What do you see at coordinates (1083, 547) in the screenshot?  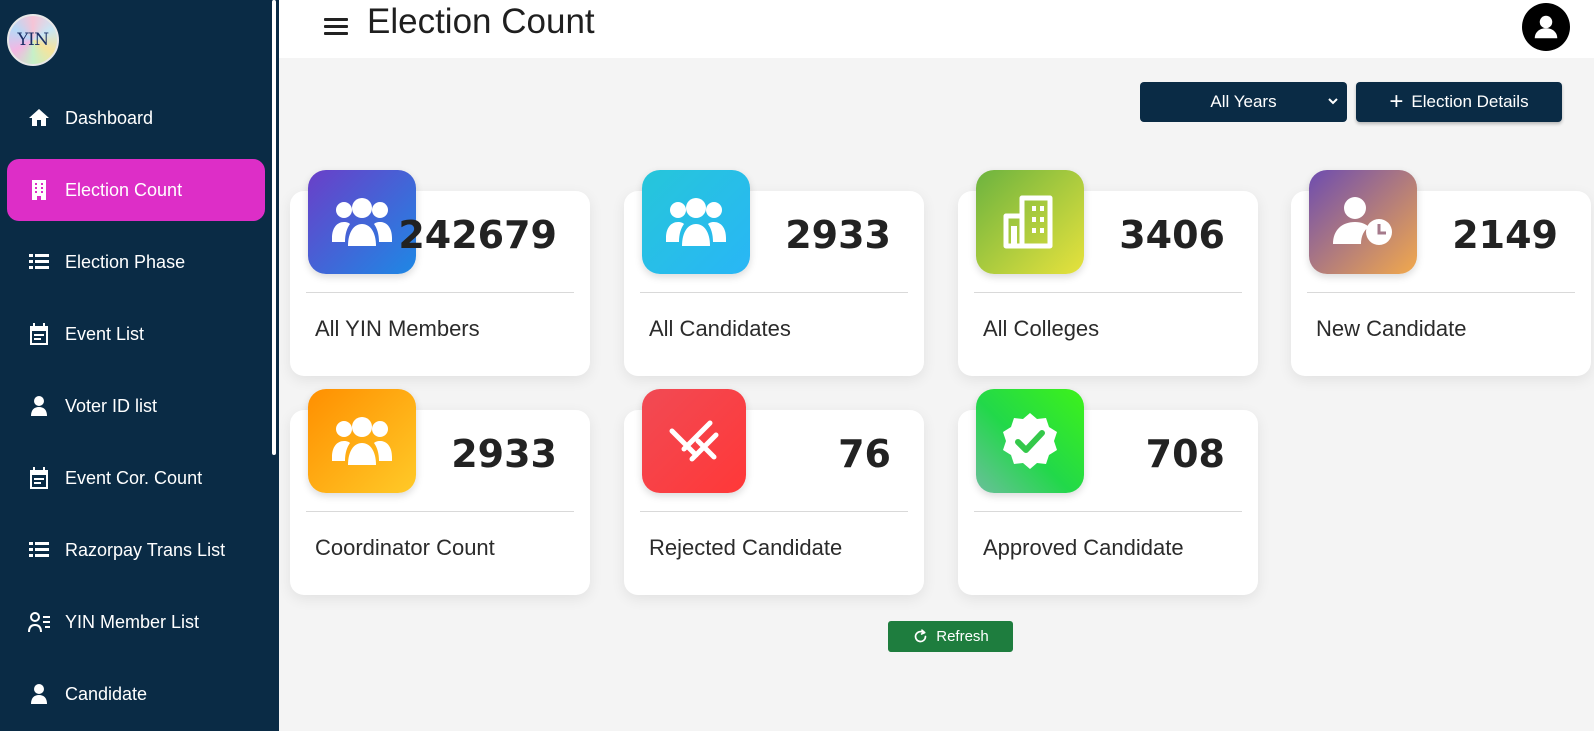 I see `card-label: Approved Candidate` at bounding box center [1083, 547].